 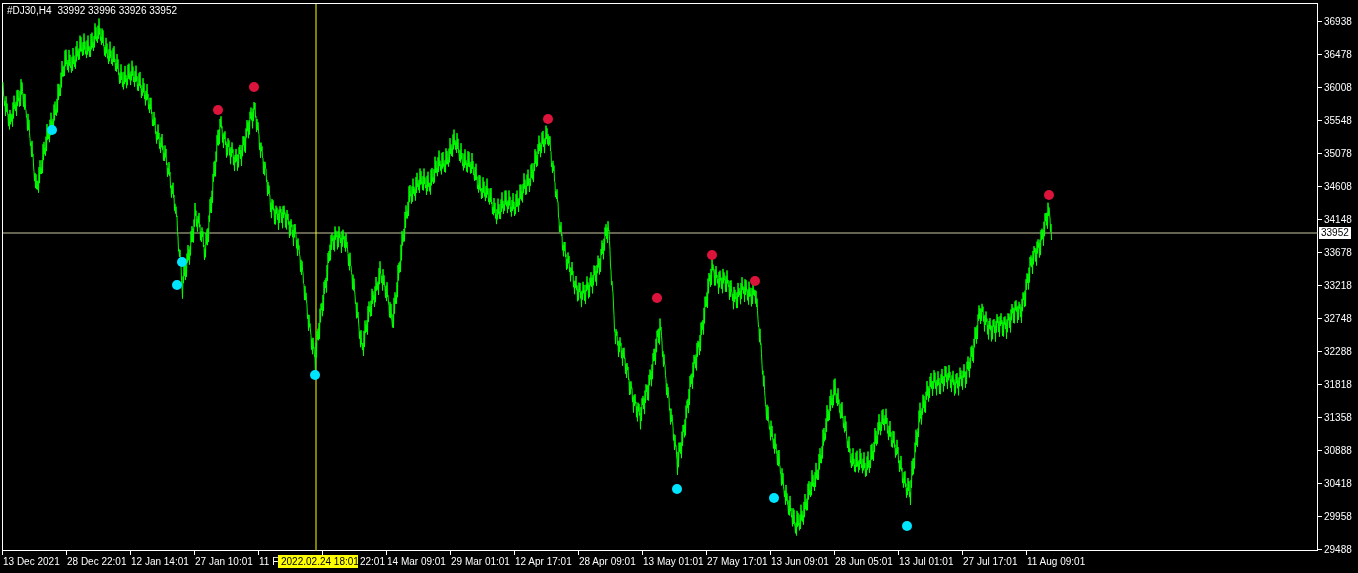 I want to click on price-axis-label: 31818, so click(x=1338, y=384).